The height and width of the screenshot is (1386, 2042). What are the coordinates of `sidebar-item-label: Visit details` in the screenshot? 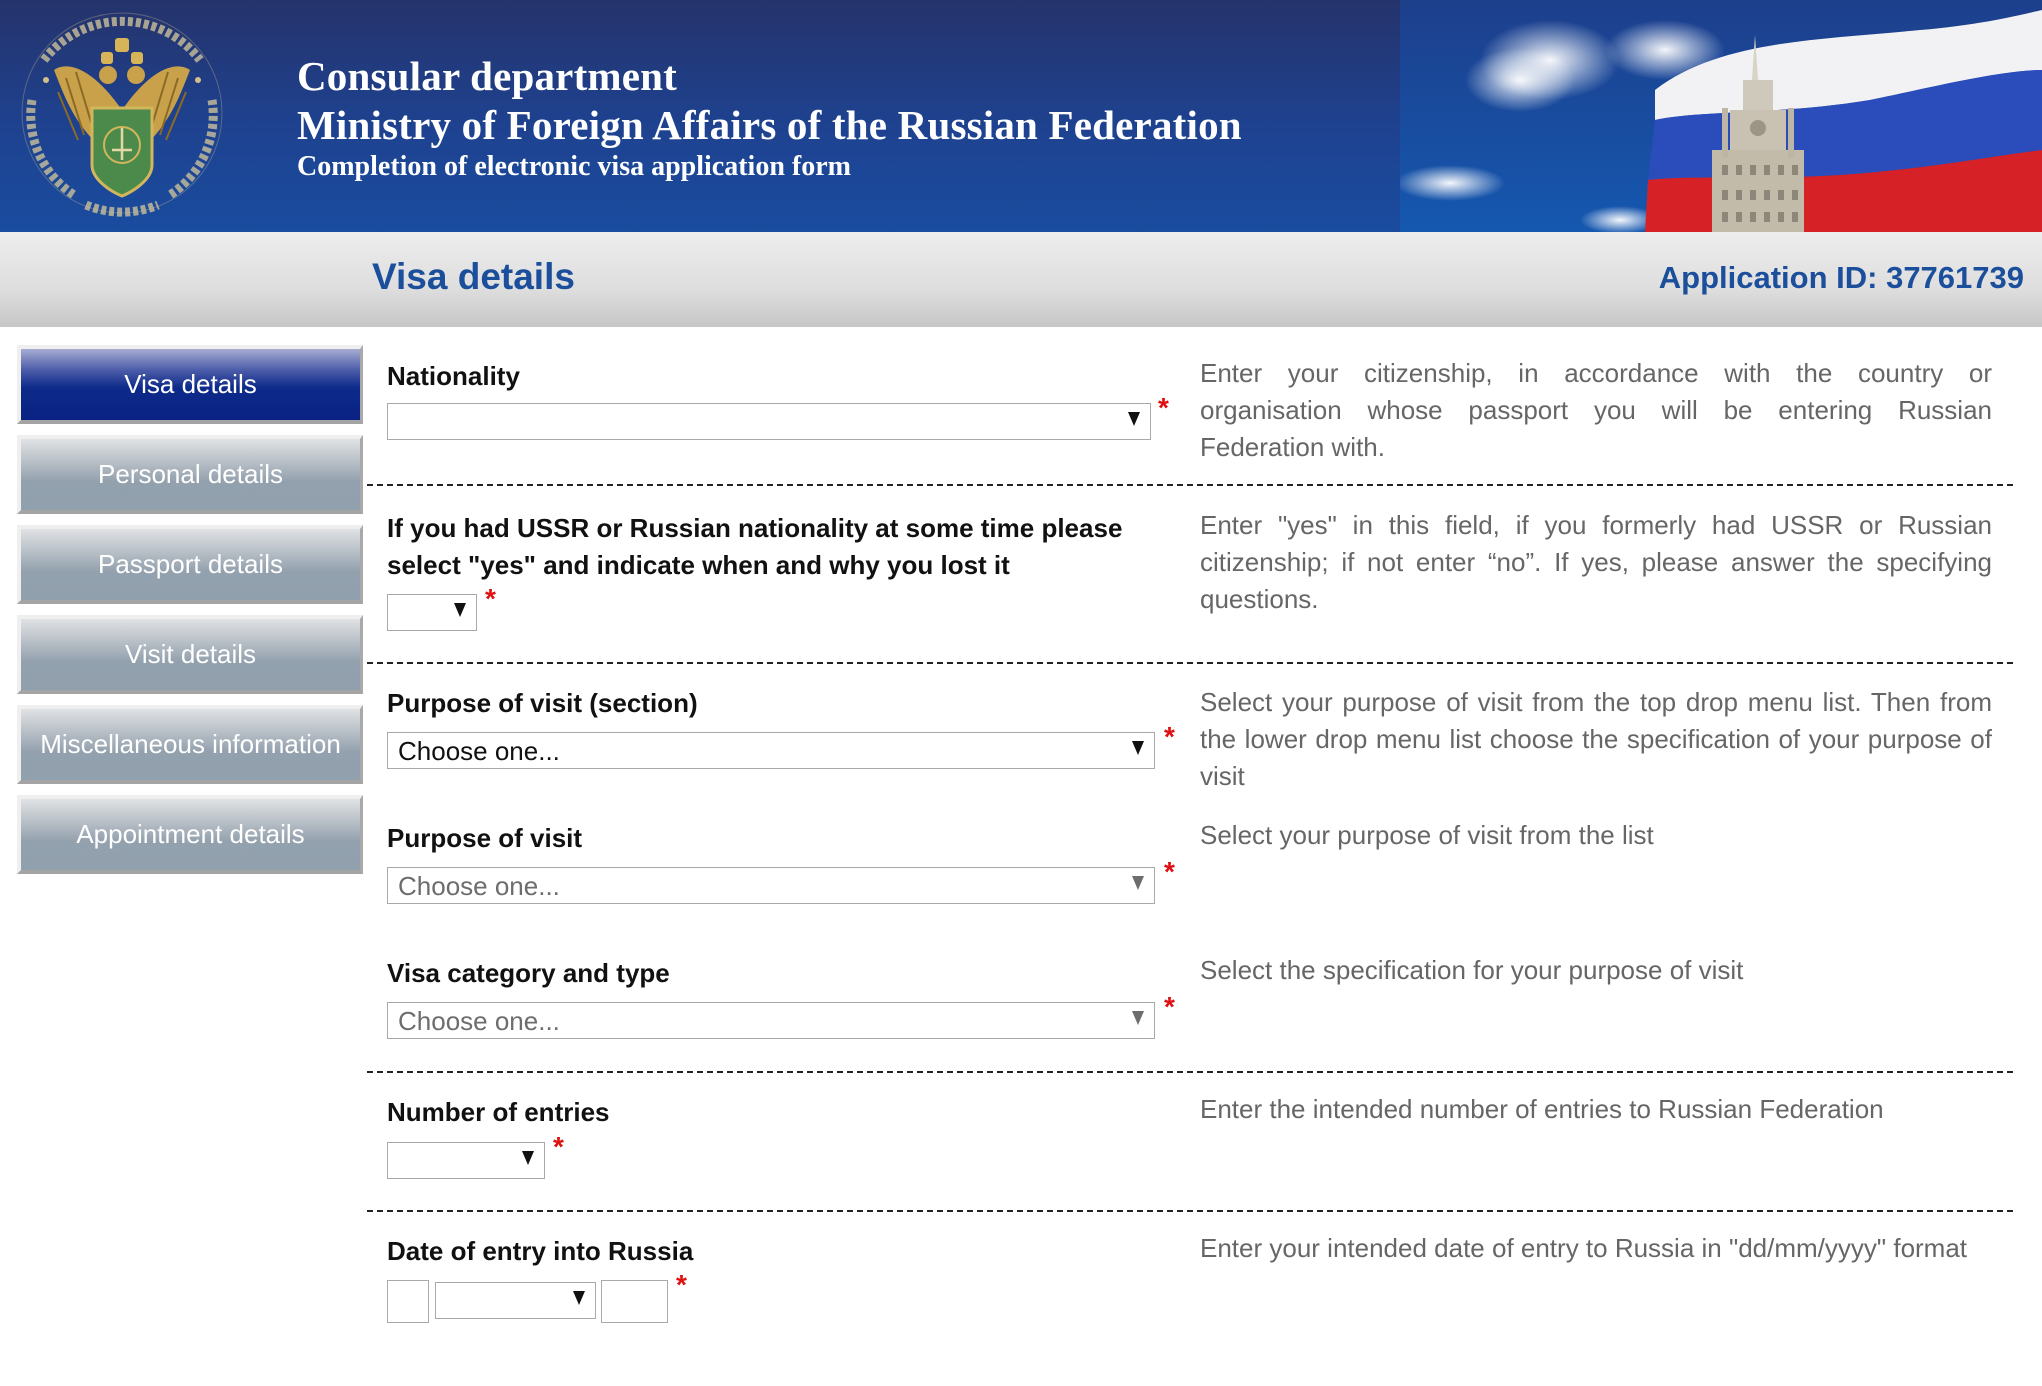 It's located at (190, 654).